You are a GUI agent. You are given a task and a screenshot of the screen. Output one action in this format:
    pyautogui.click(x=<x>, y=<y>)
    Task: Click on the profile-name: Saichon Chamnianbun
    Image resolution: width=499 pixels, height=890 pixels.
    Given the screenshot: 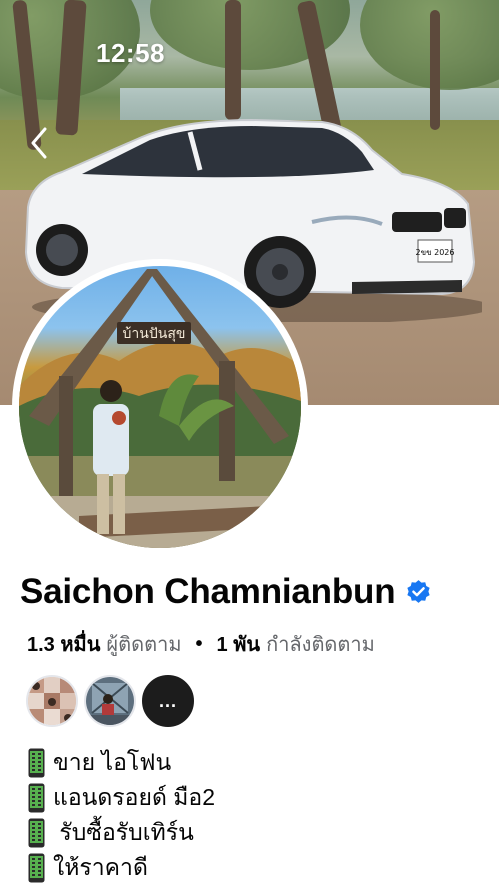 What is the action you would take?
    pyautogui.click(x=208, y=591)
    